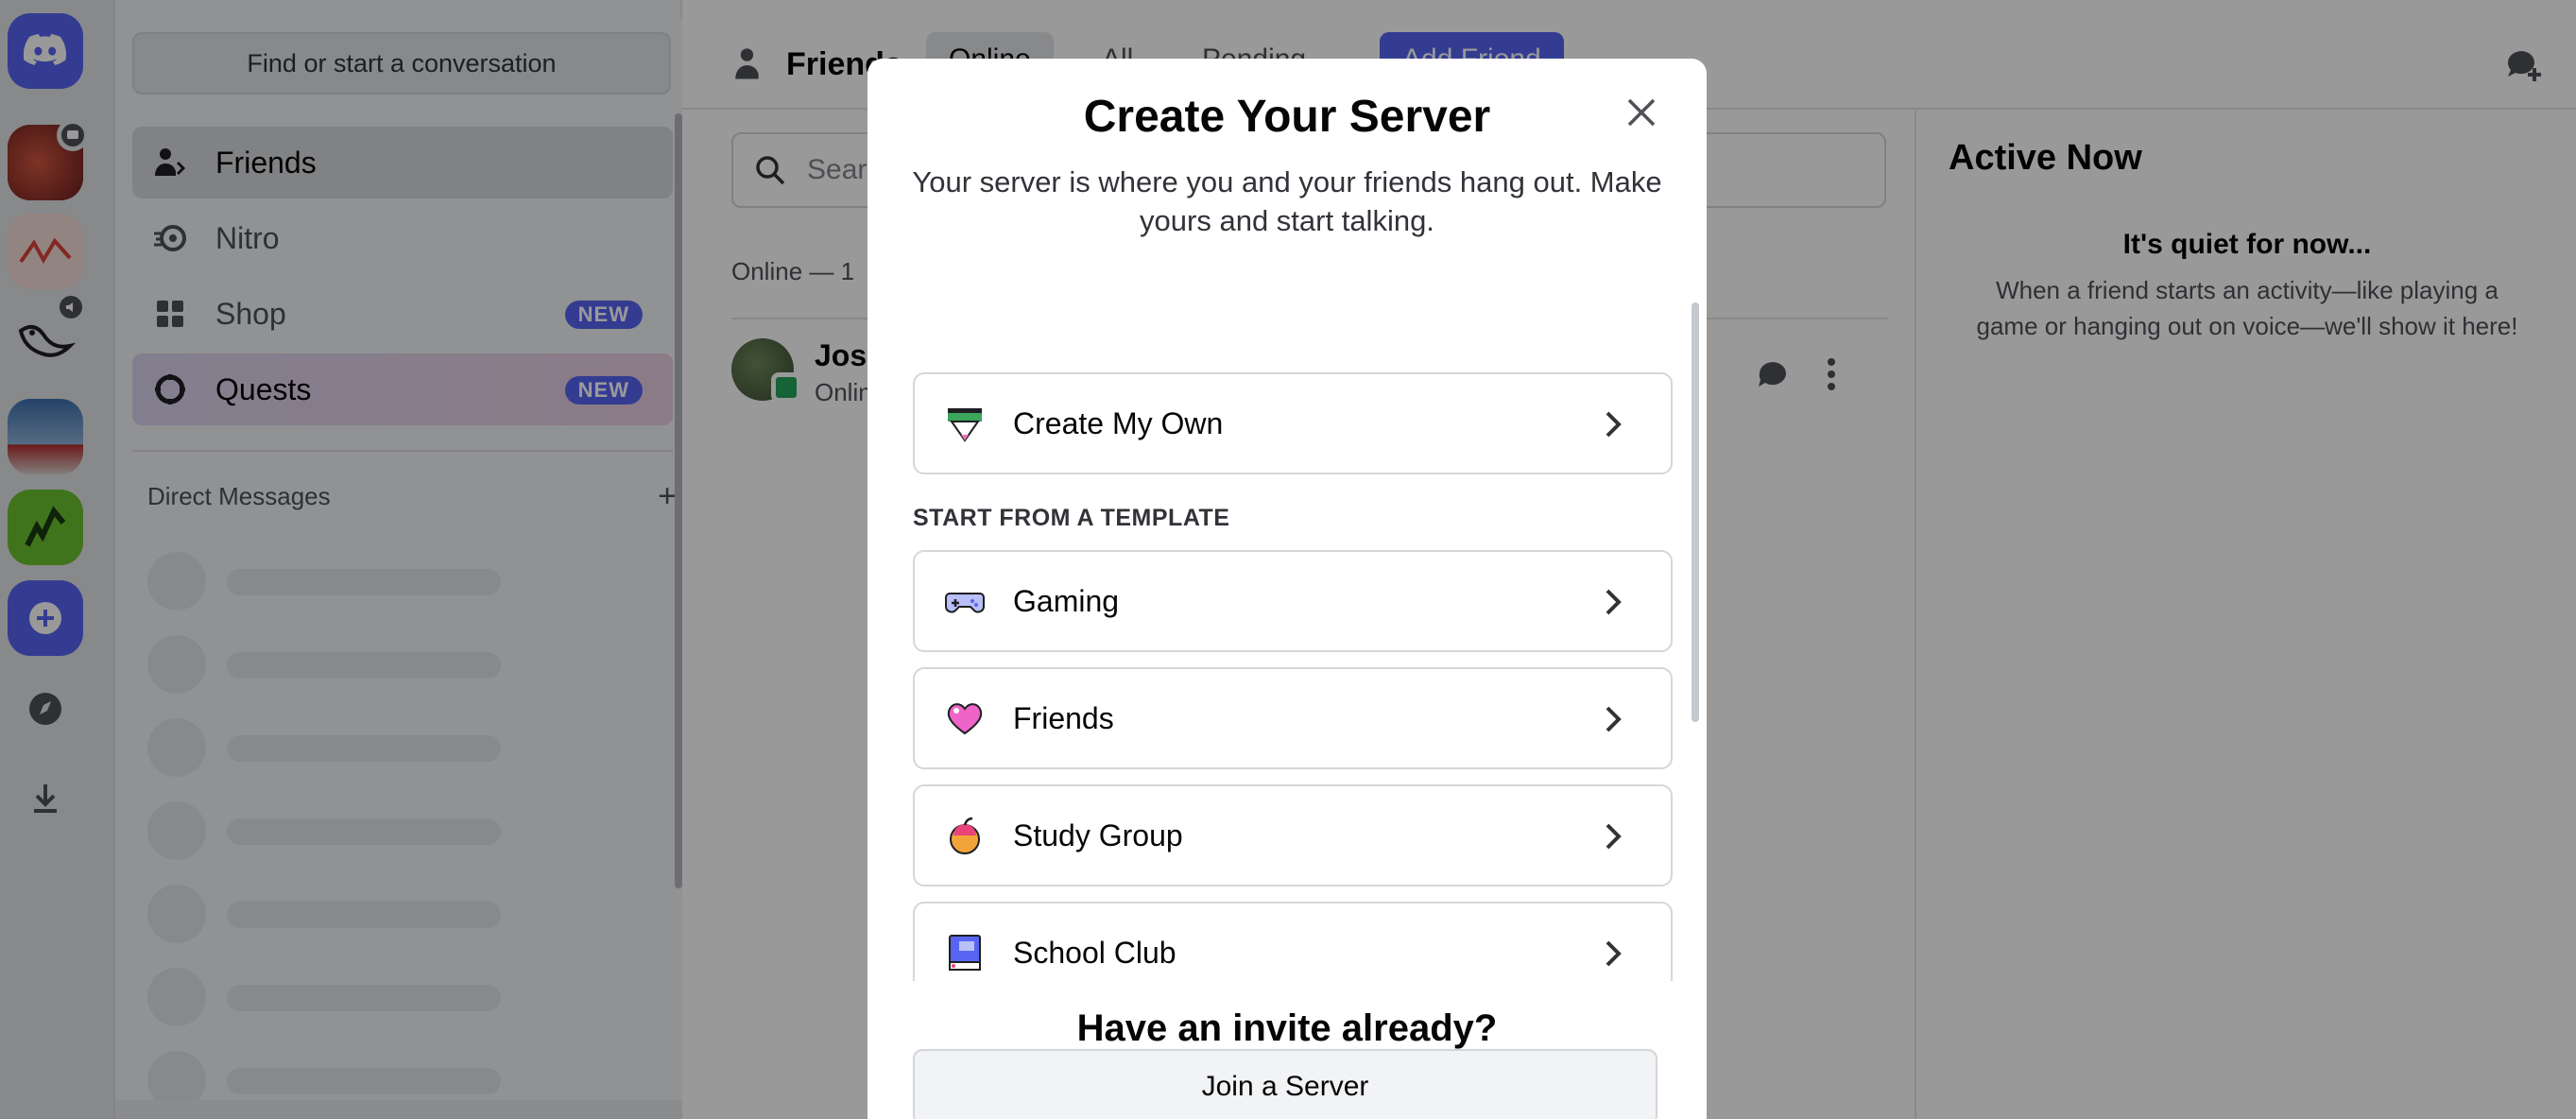 The height and width of the screenshot is (1119, 2576). Describe the element at coordinates (1063, 717) in the screenshot. I see `option-label: Friends` at that location.